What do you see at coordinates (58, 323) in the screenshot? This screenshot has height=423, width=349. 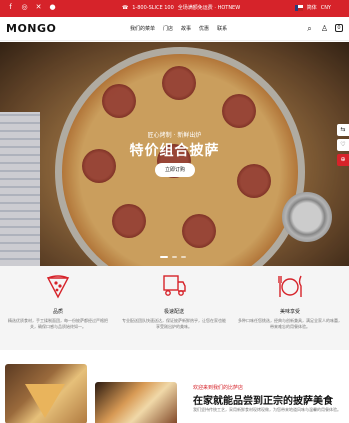 I see `feature-desc: 精选优质食材，手工揉制面团，每一份披萨都经过严格把关，确保口感与品质始终如一。` at bounding box center [58, 323].